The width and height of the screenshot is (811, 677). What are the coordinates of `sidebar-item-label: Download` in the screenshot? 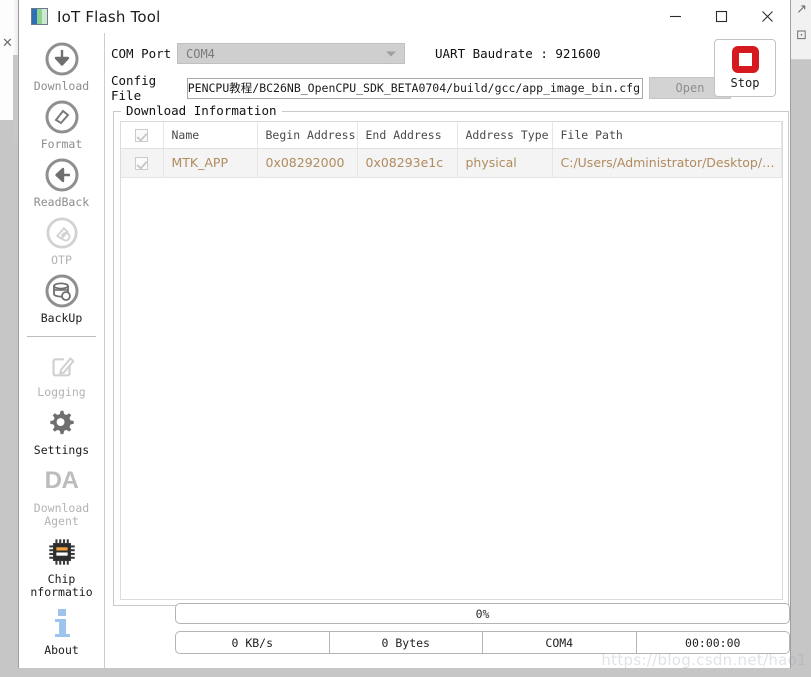 It's located at (61, 86).